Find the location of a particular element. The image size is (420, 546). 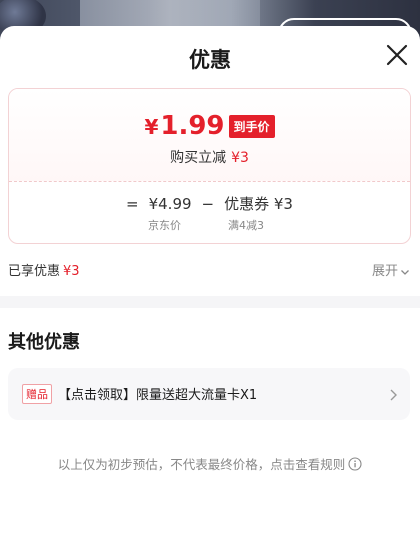

sheet-title: 优惠 is located at coordinates (210, 60).